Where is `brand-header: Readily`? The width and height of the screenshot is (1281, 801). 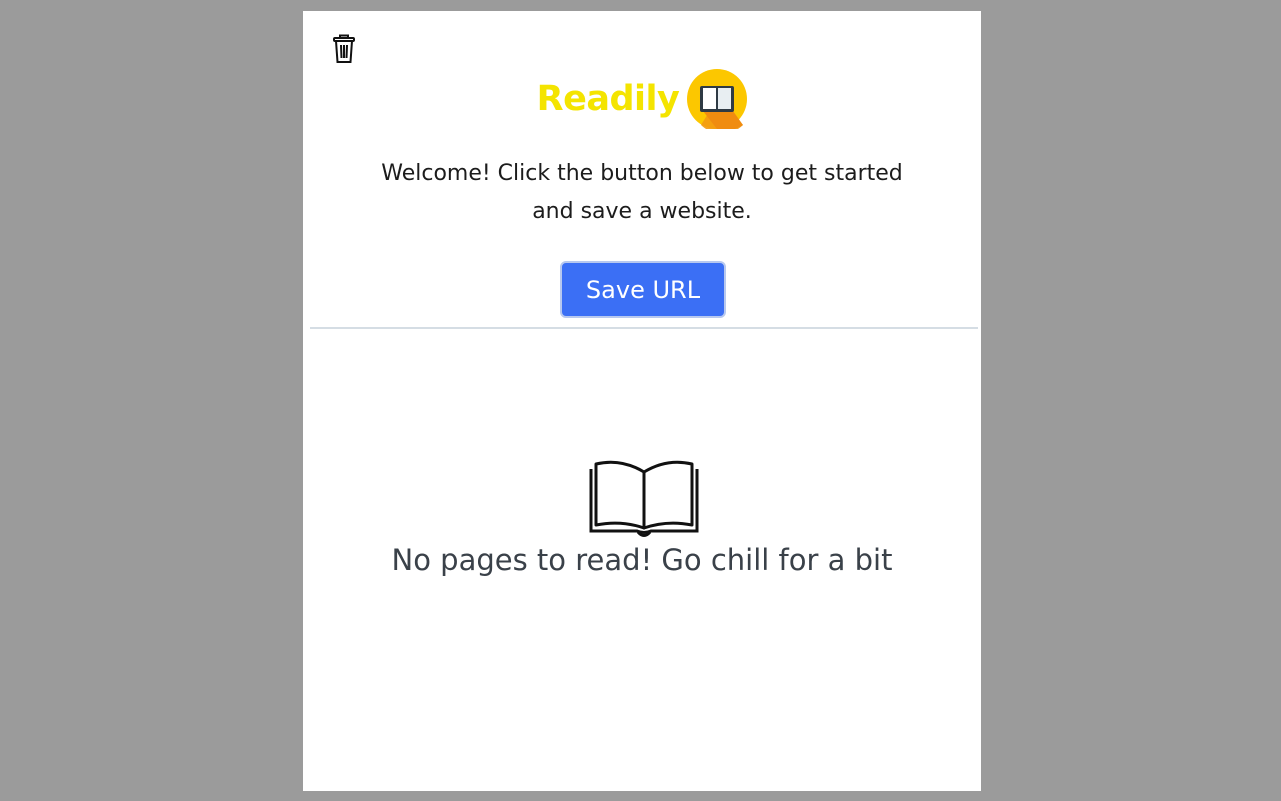
brand-header: Readily is located at coordinates (642, 99).